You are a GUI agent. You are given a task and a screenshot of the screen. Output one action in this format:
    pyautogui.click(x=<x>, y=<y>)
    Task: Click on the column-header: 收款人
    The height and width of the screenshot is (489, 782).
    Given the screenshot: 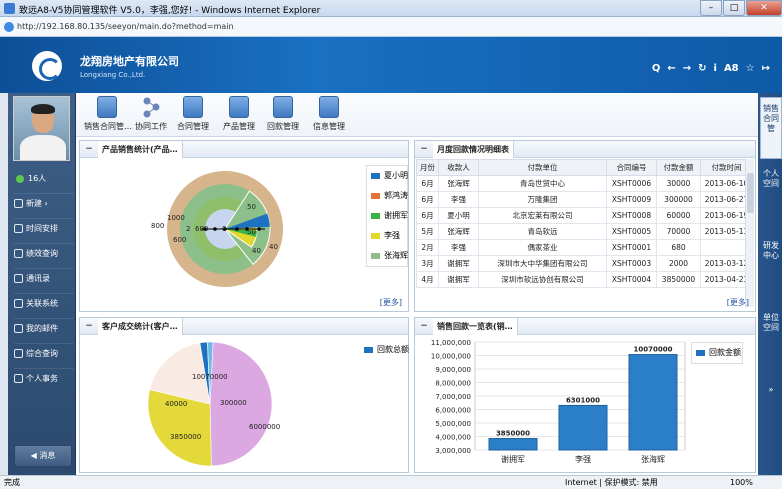 What is the action you would take?
    pyautogui.click(x=458, y=167)
    